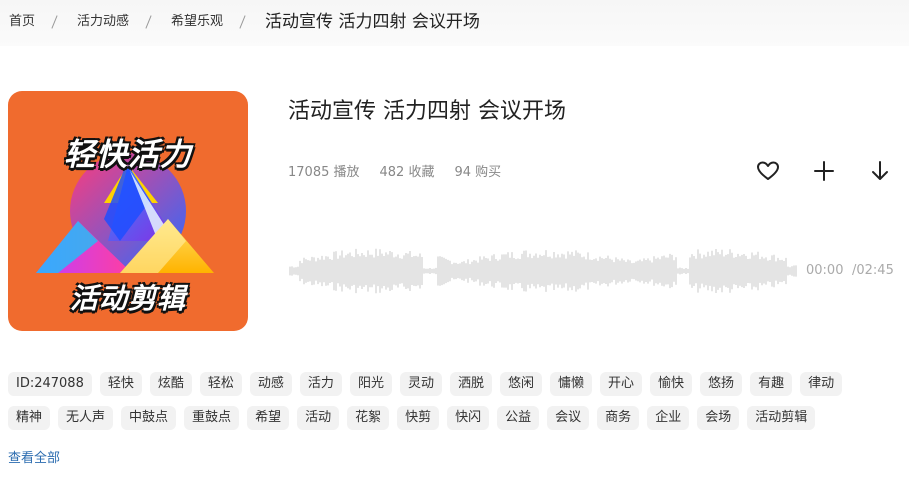 This screenshot has height=502, width=909. I want to click on tag-chip: 慵懒, so click(571, 384).